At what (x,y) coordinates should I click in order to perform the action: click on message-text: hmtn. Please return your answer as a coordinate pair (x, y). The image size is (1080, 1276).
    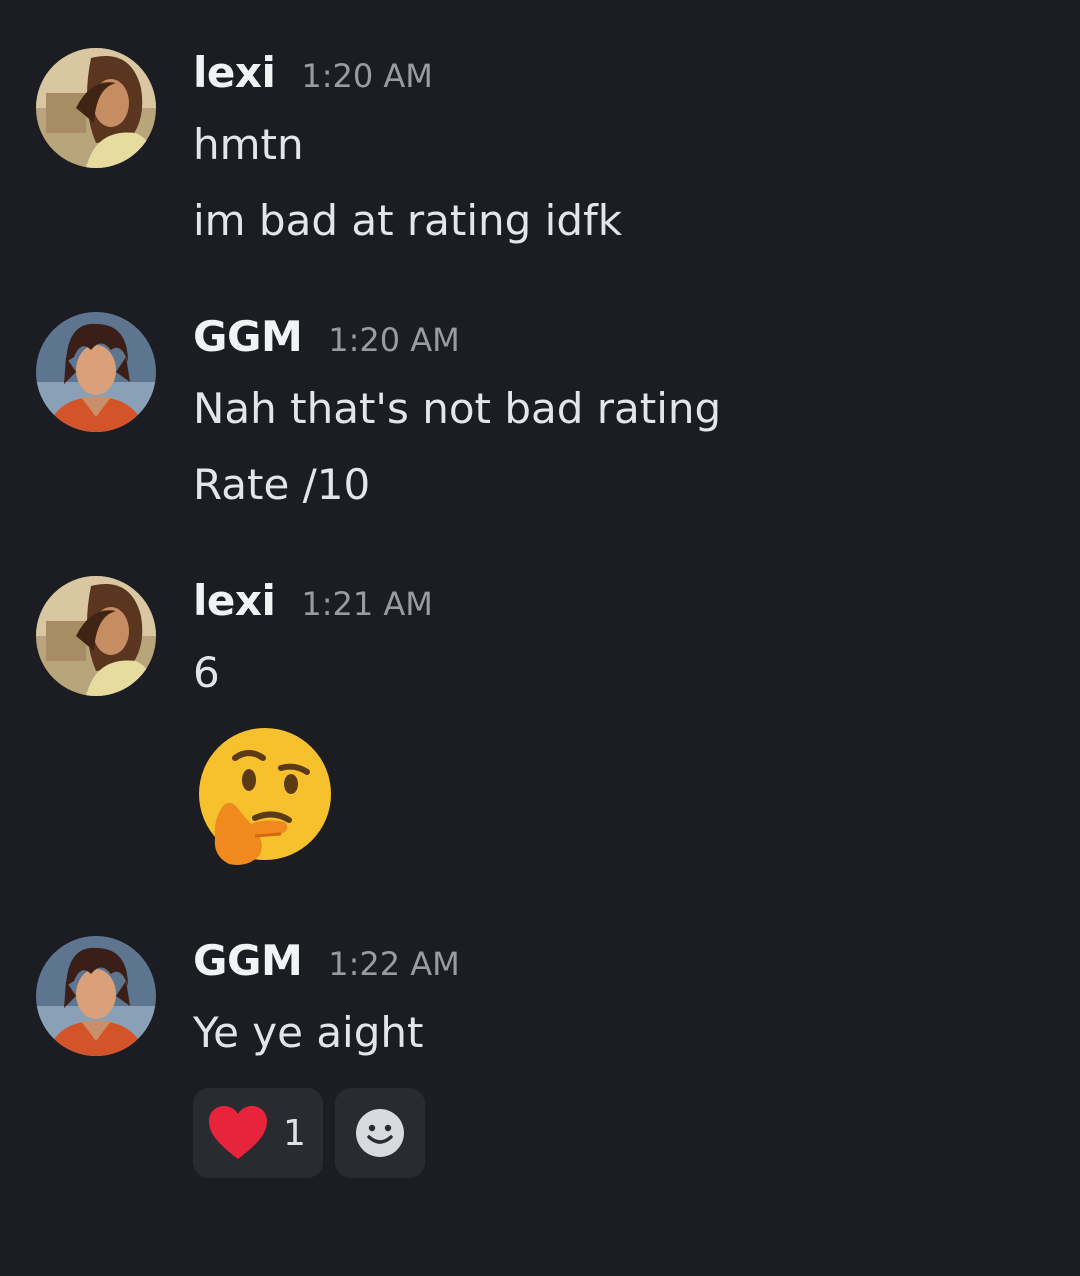
    Looking at the image, I should click on (248, 144).